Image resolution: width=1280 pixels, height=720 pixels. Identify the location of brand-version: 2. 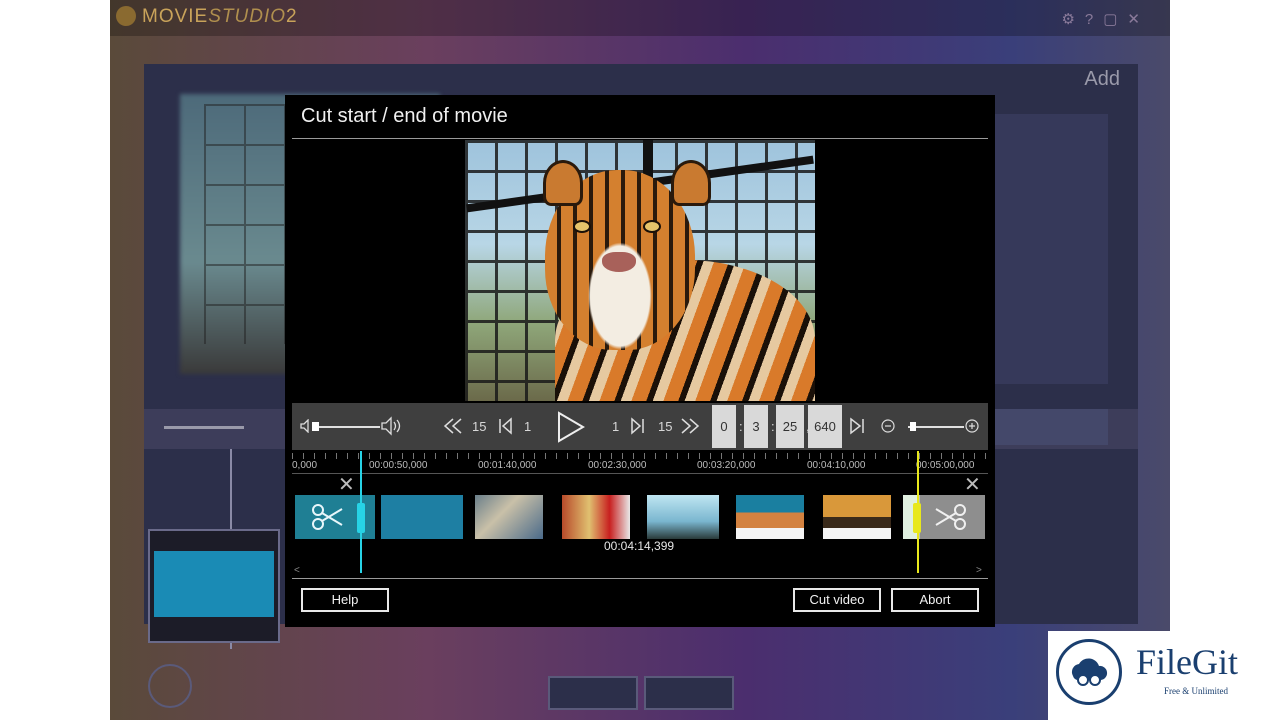
(292, 16).